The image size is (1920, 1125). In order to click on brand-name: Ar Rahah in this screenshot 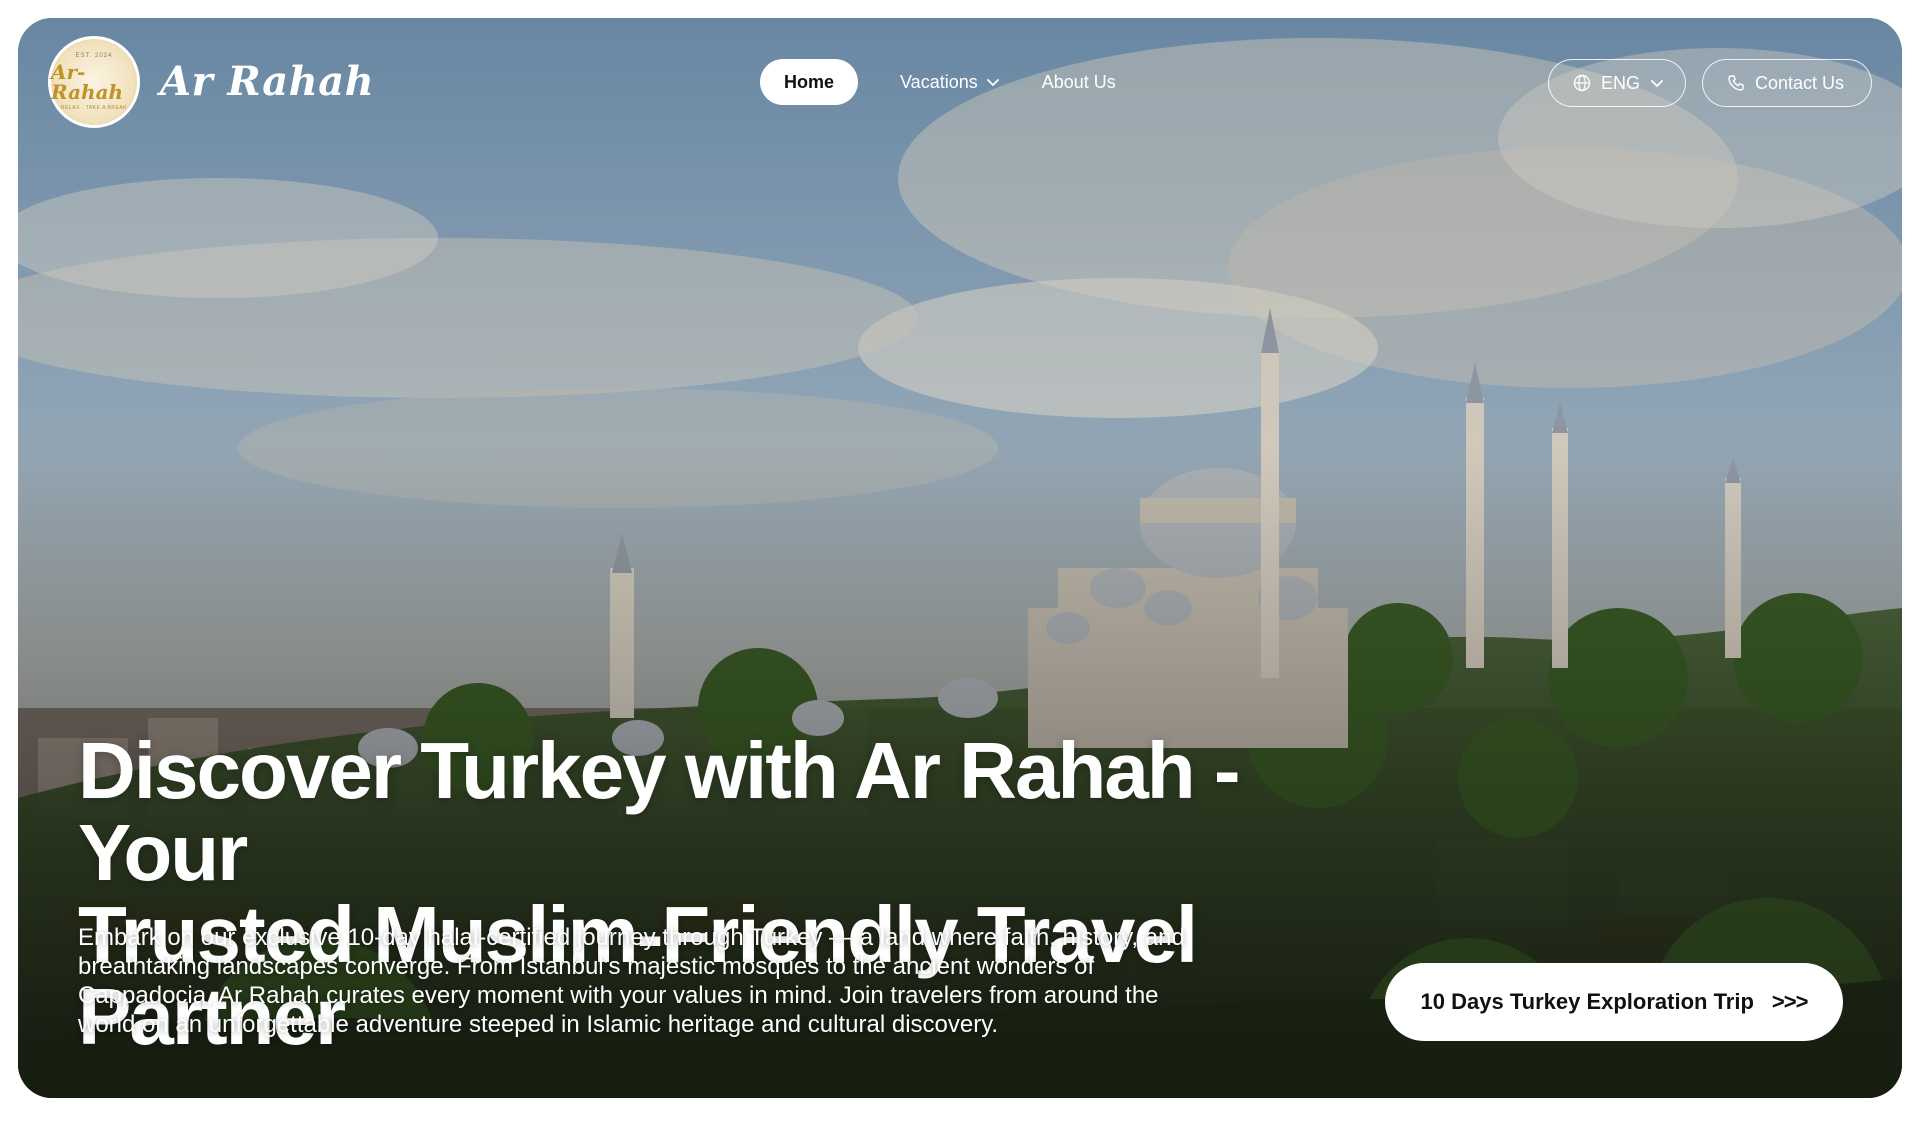, I will do `click(267, 81)`.